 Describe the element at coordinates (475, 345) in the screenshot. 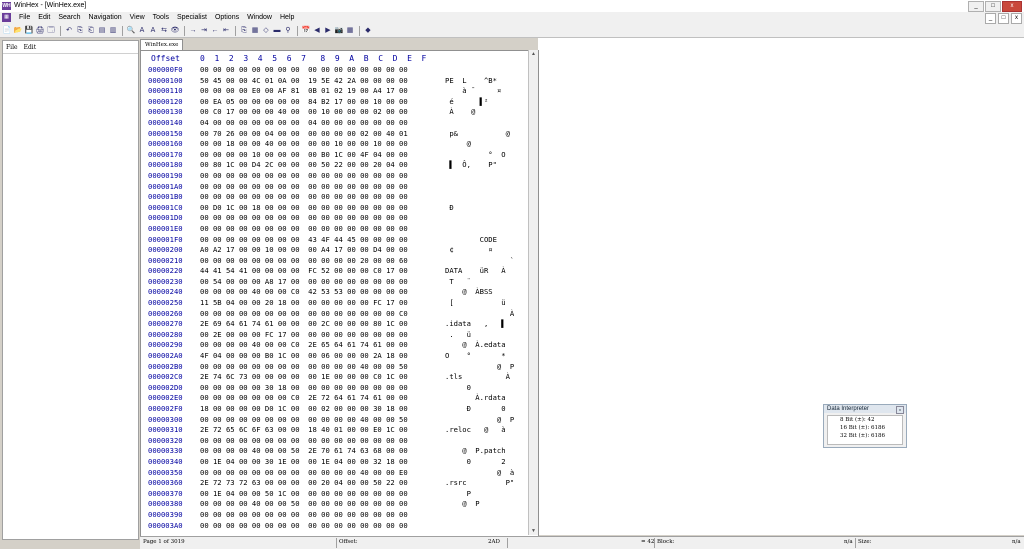

I see `row-ascii: @ À.edata` at that location.